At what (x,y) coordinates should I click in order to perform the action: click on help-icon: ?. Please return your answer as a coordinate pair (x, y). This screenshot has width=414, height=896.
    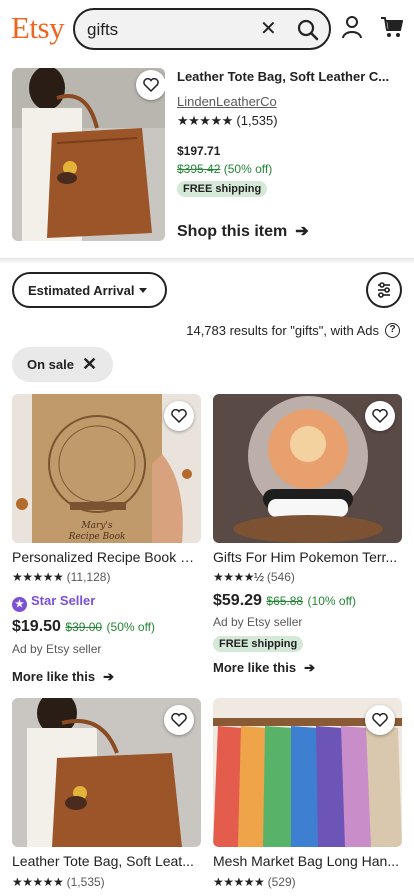
    Looking at the image, I should click on (392, 330).